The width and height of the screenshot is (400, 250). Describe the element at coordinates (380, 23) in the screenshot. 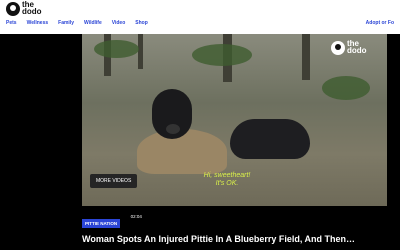

I see `adopt-link: Adopt or Fo` at that location.